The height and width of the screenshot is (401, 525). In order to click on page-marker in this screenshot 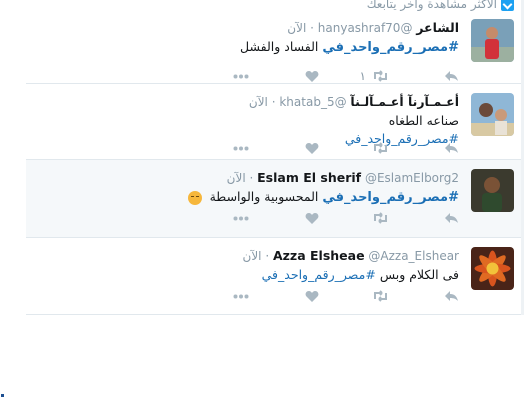, I will do `click(2, 395)`.